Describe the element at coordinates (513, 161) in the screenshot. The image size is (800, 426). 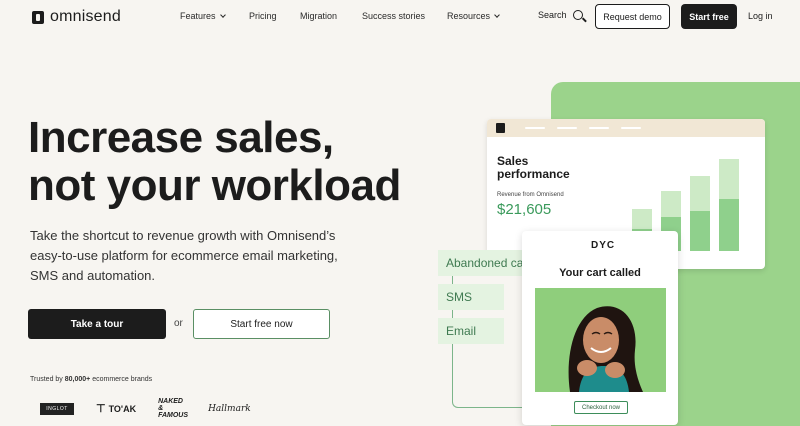
I see `sales-title-line1: Sales` at that location.